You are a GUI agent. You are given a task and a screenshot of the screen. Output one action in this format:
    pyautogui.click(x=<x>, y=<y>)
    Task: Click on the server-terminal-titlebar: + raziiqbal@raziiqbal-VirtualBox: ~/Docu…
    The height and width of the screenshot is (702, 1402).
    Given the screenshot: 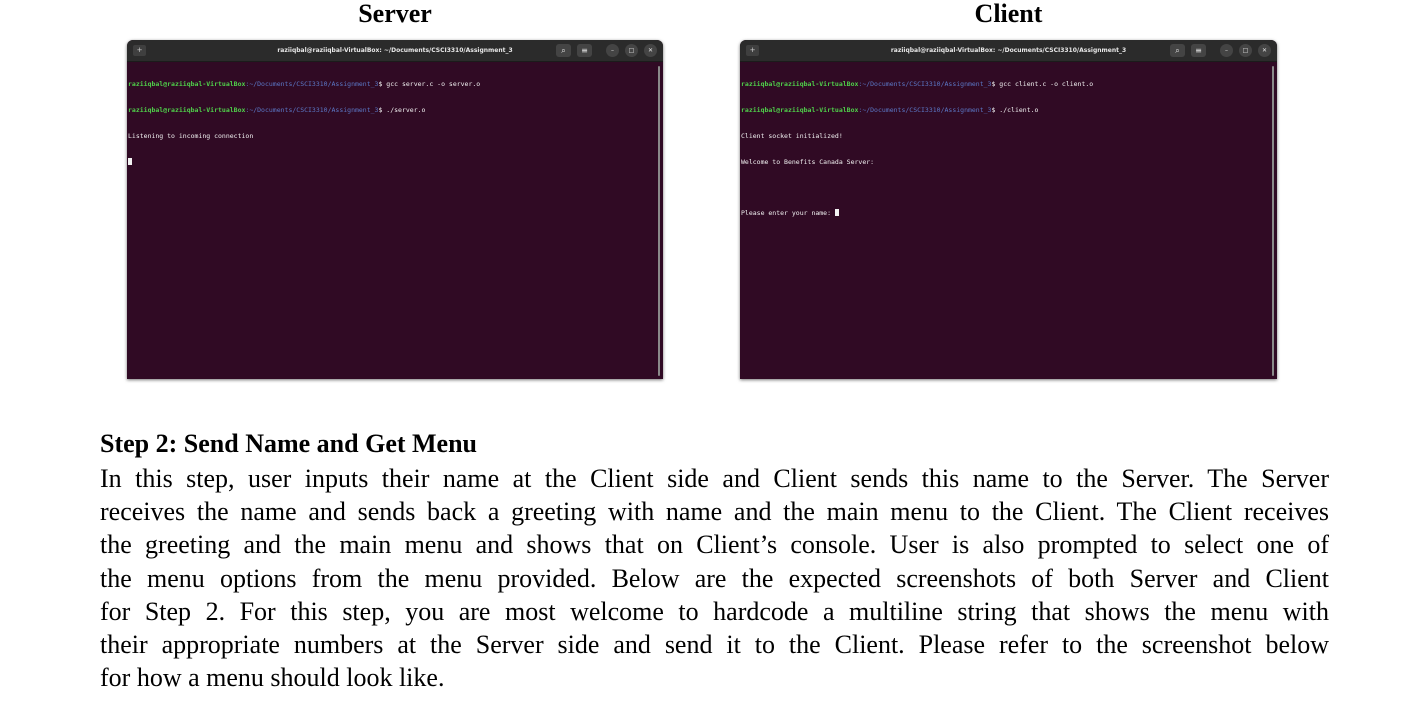 What is the action you would take?
    pyautogui.click(x=395, y=51)
    